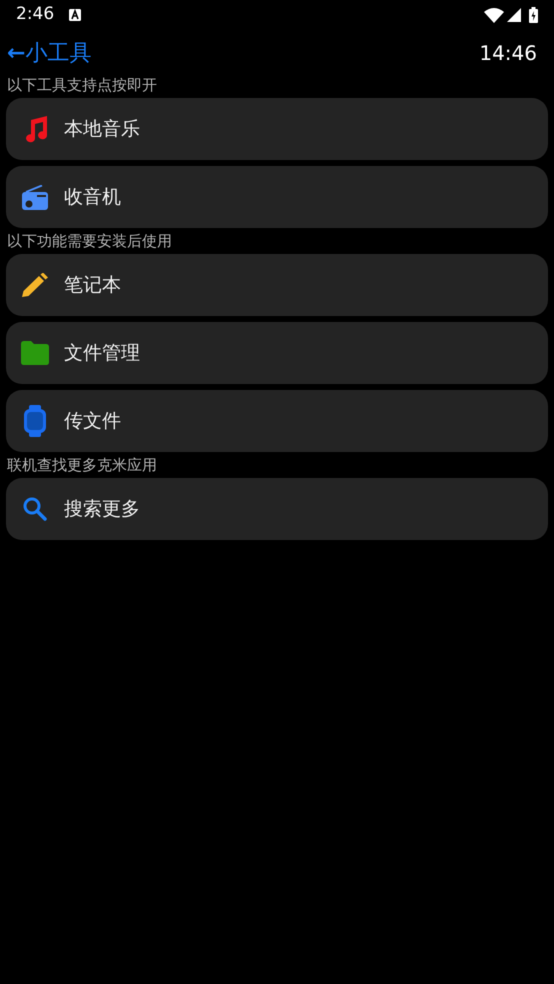 The height and width of the screenshot is (984, 554). What do you see at coordinates (277, 129) in the screenshot?
I see `tool-item: 本地音乐` at bounding box center [277, 129].